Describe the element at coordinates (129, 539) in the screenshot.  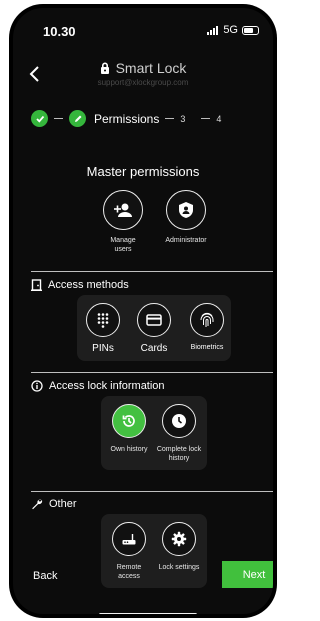
I see `router-icon` at that location.